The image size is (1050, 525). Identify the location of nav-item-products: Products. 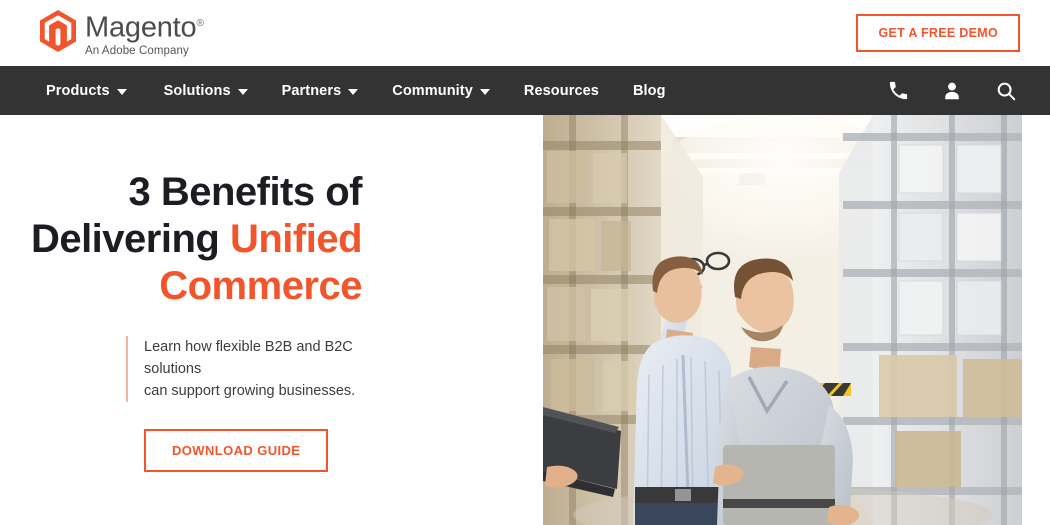
(96, 90).